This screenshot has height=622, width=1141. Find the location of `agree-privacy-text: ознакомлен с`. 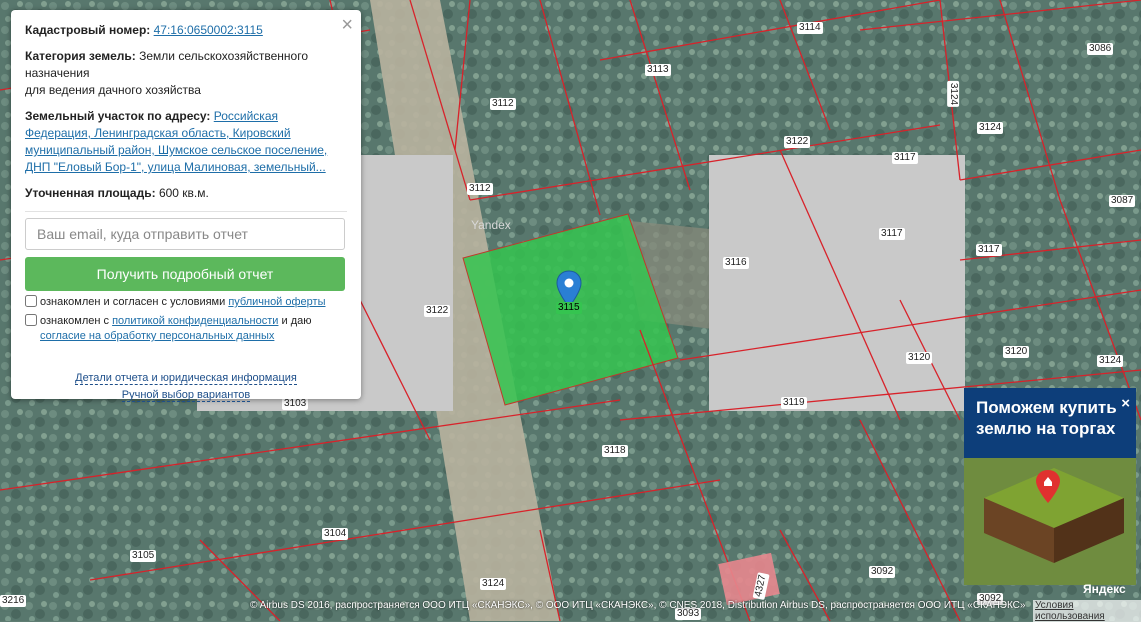

agree-privacy-text: ознакомлен с is located at coordinates (76, 321).